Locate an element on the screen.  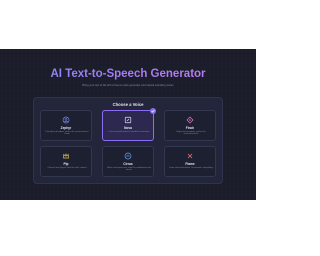
x-mark-icon is located at coordinates (190, 156).